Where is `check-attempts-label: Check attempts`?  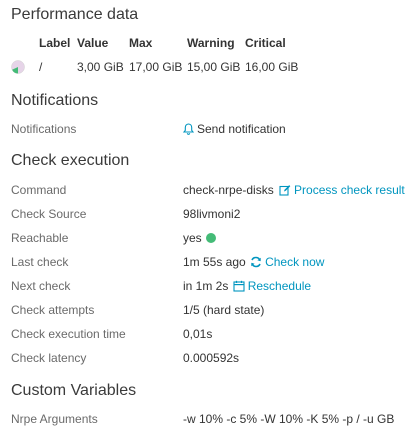 check-attempts-label: Check attempts is located at coordinates (53, 310).